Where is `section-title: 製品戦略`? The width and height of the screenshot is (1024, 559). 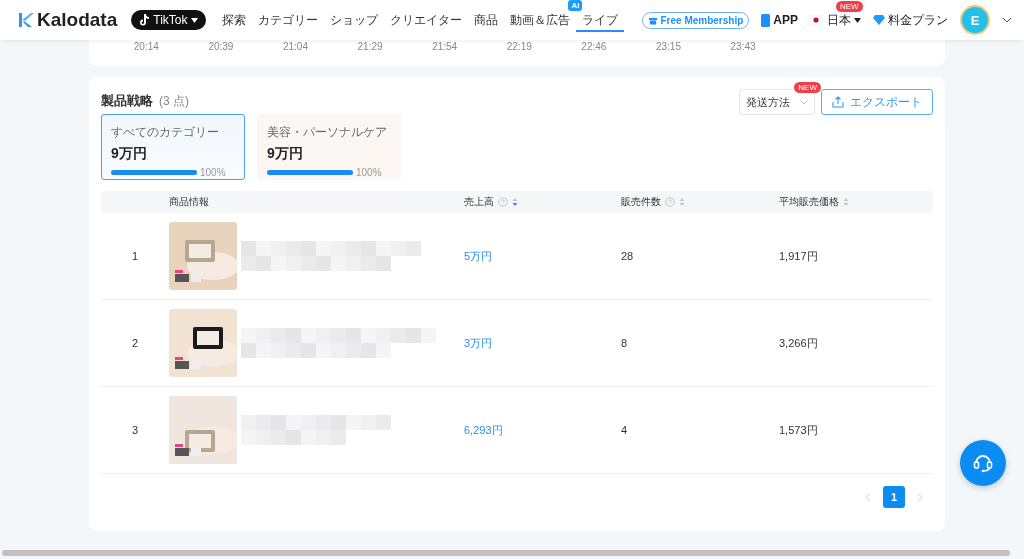
section-title: 製品戦略 is located at coordinates (127, 101).